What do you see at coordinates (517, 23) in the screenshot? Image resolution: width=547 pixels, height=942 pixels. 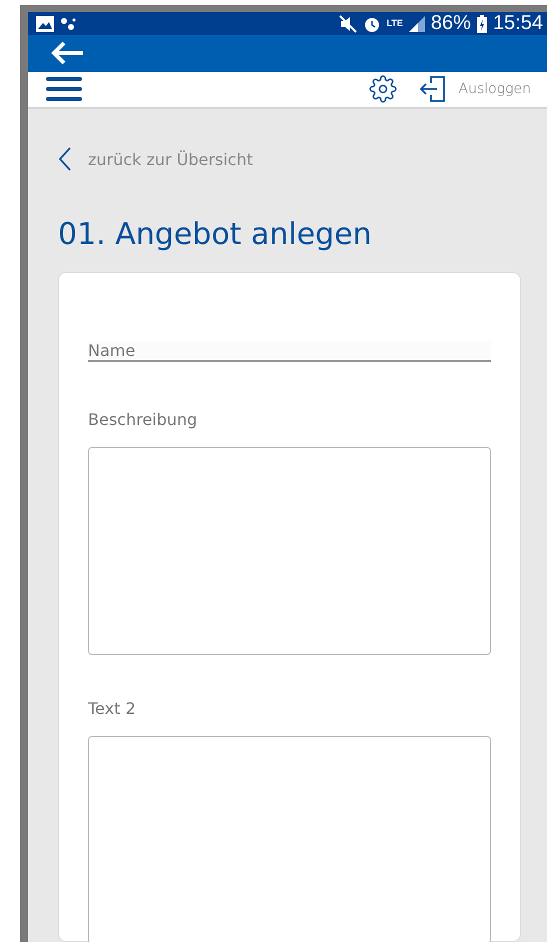 I see `clock-time: 15:54` at bounding box center [517, 23].